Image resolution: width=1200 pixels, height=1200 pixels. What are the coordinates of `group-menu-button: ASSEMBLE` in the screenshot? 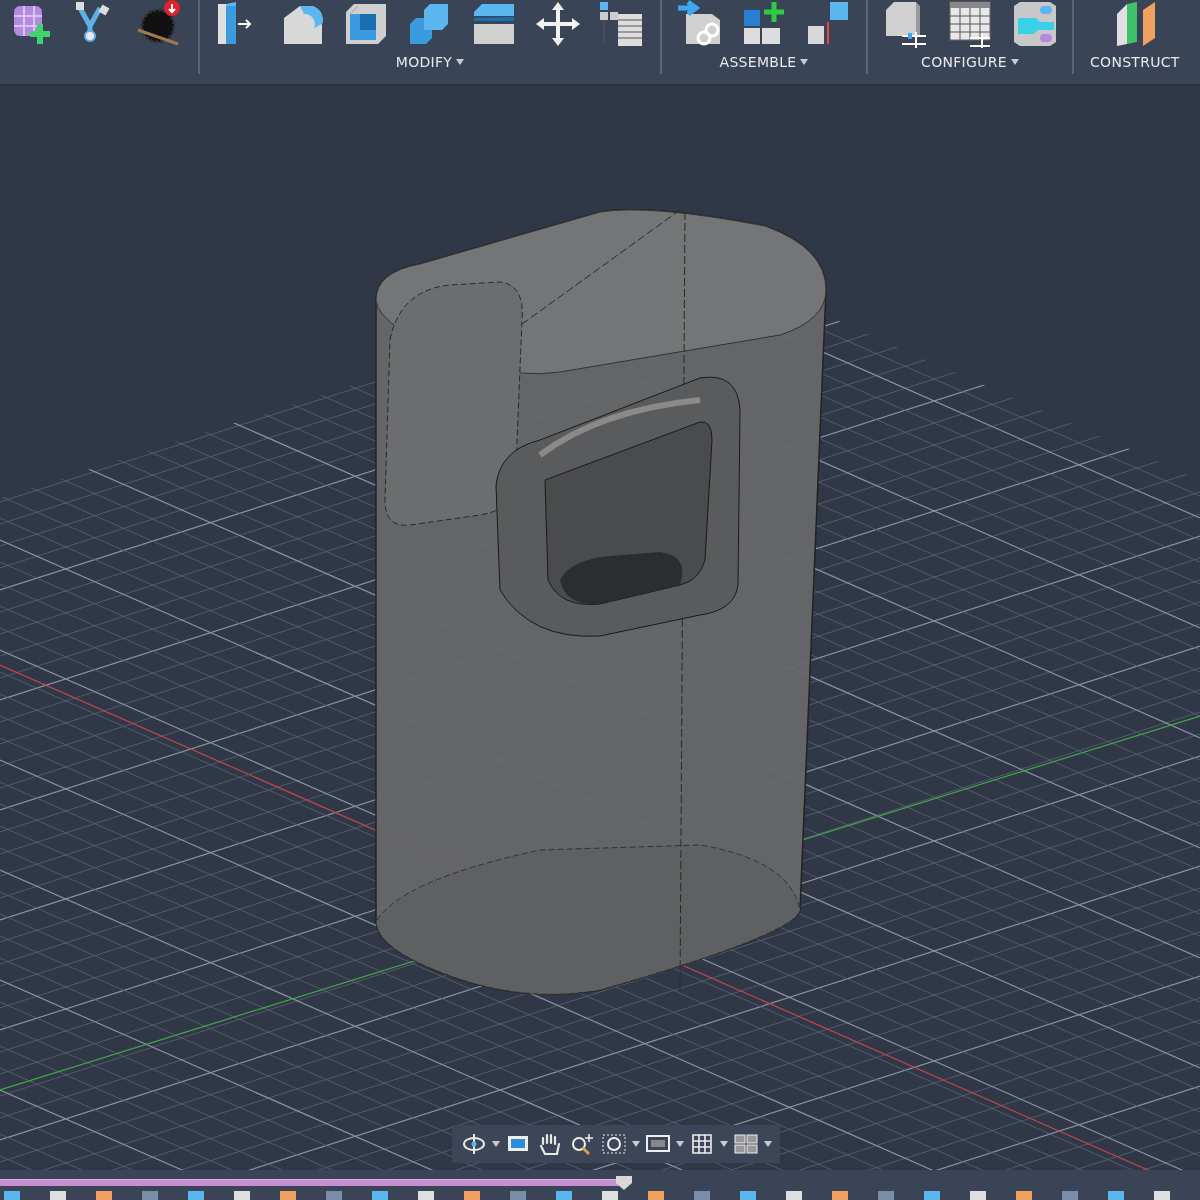 It's located at (764, 61).